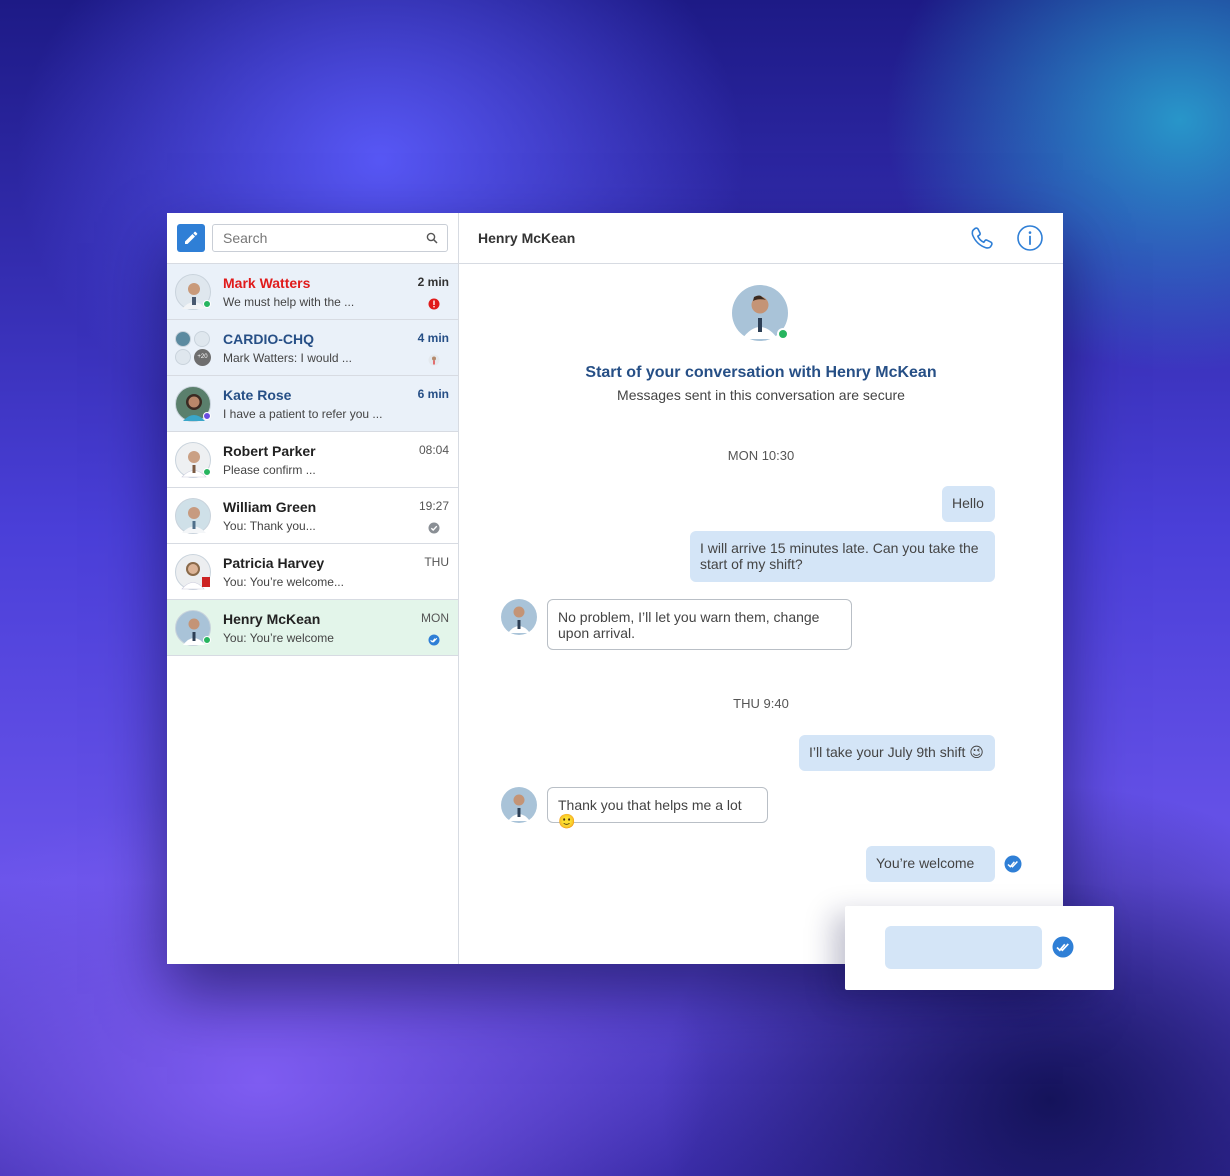  I want to click on conversation-time: 4 min, so click(433, 338).